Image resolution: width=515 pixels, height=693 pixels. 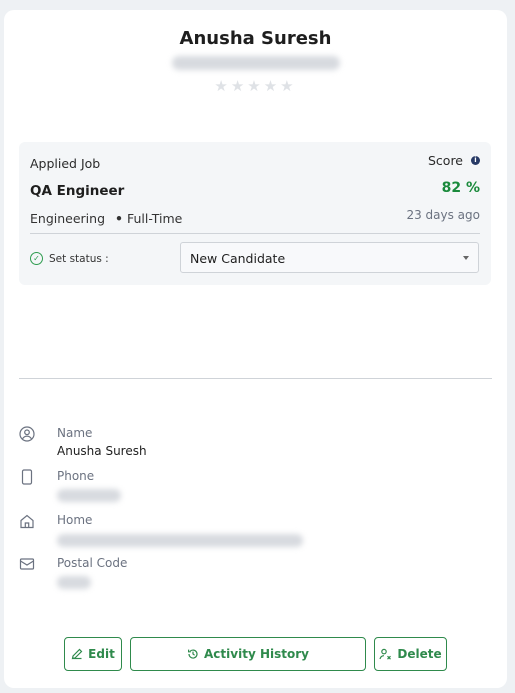 I want to click on rating-stars: ★★★★★, so click(x=255, y=86).